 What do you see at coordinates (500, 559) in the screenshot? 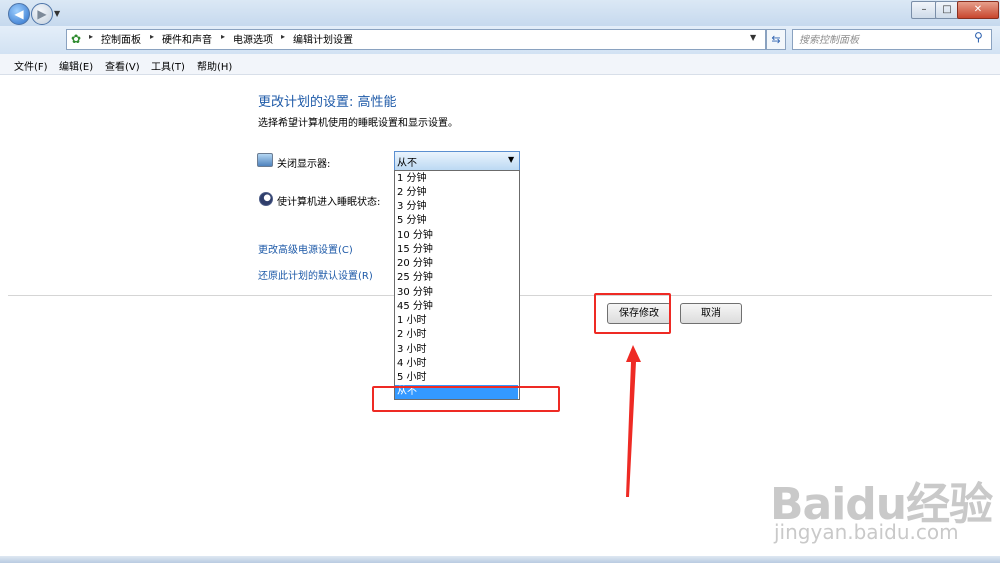
I see `window-bottom-border` at bounding box center [500, 559].